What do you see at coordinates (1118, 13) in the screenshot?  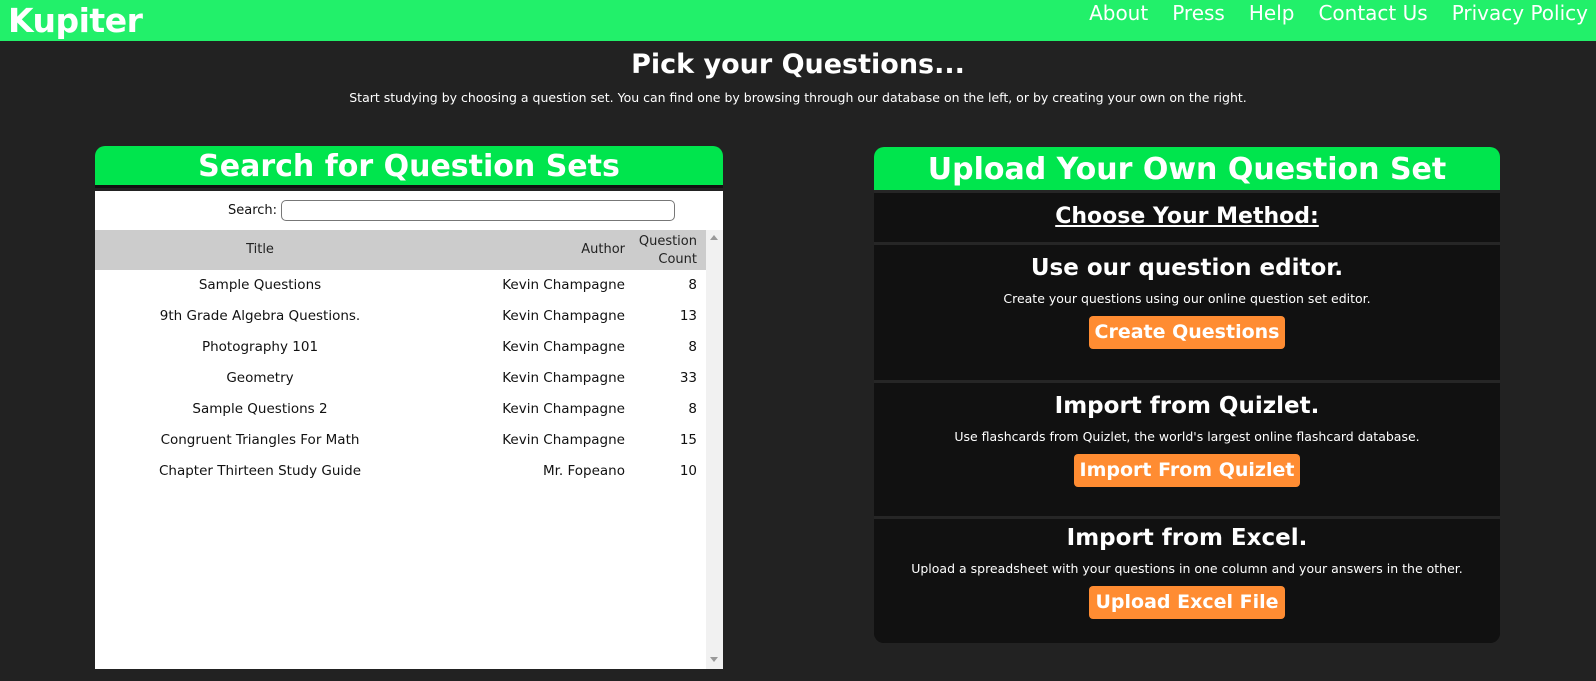 I see `nav-about: About` at bounding box center [1118, 13].